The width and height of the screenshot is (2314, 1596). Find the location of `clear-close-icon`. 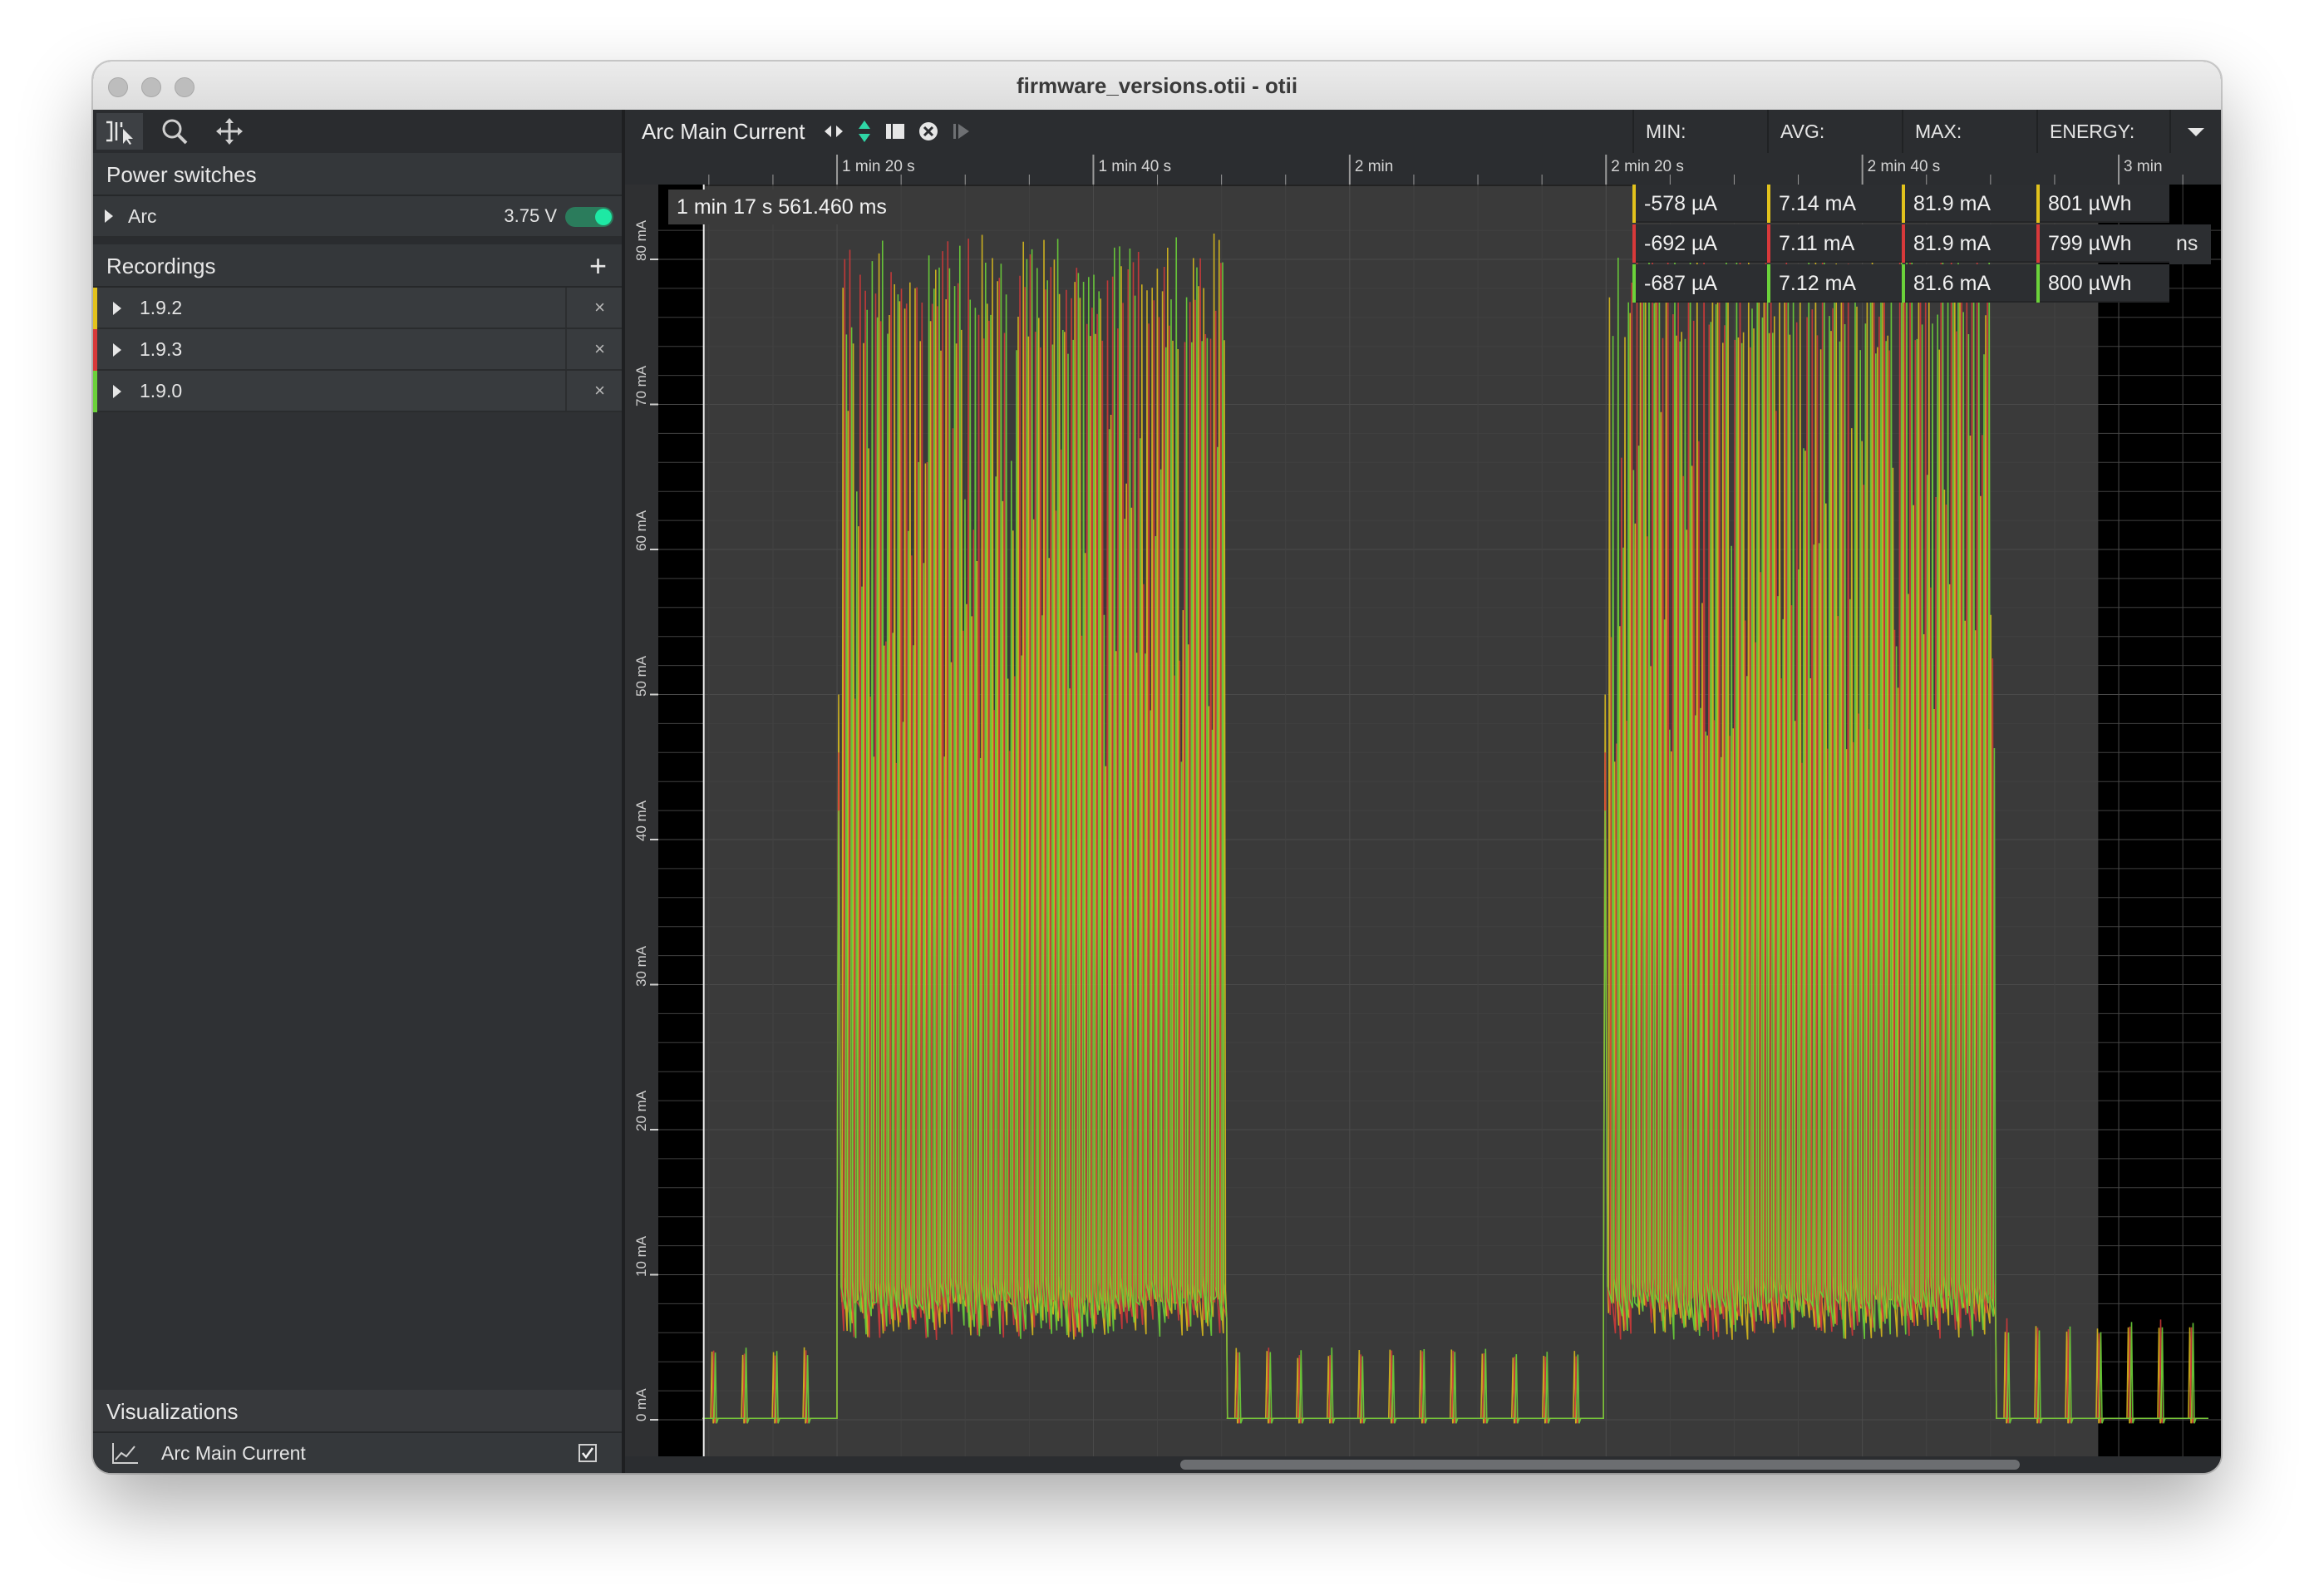

clear-close-icon is located at coordinates (928, 131).